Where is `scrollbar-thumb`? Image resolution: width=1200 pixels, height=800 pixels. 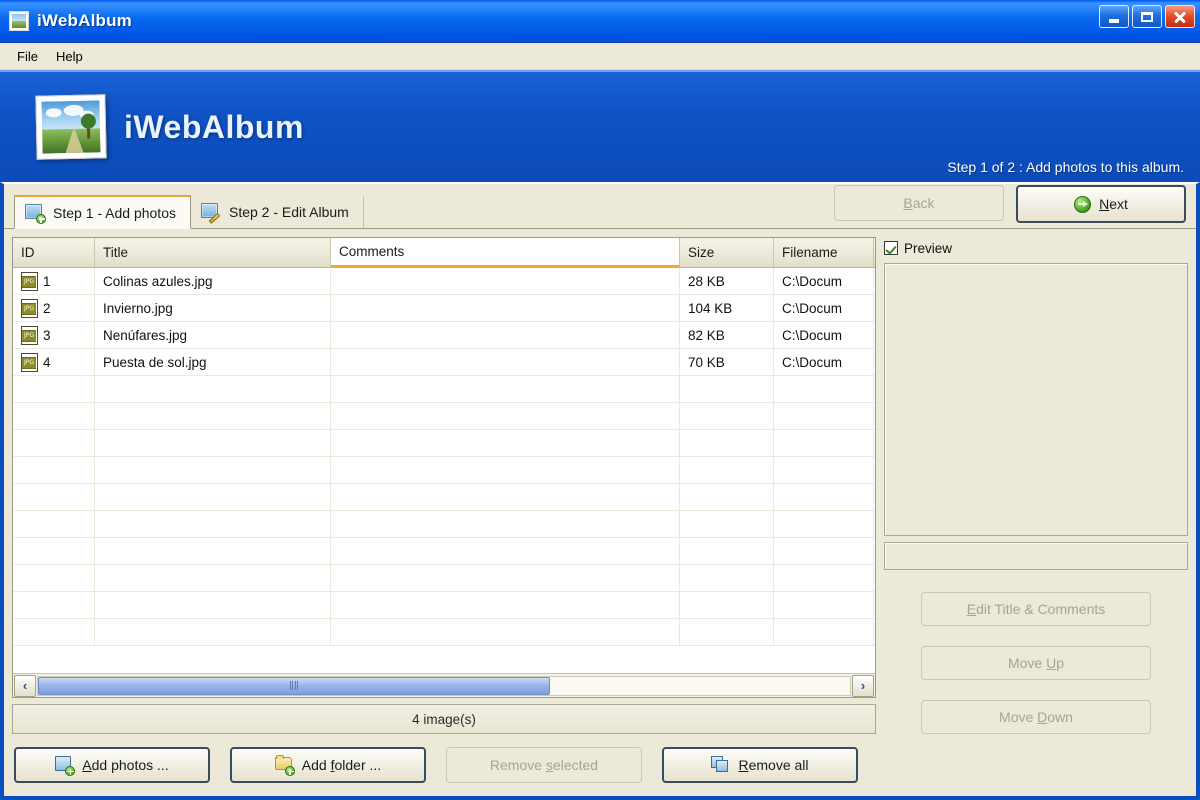
scrollbar-thumb is located at coordinates (294, 685).